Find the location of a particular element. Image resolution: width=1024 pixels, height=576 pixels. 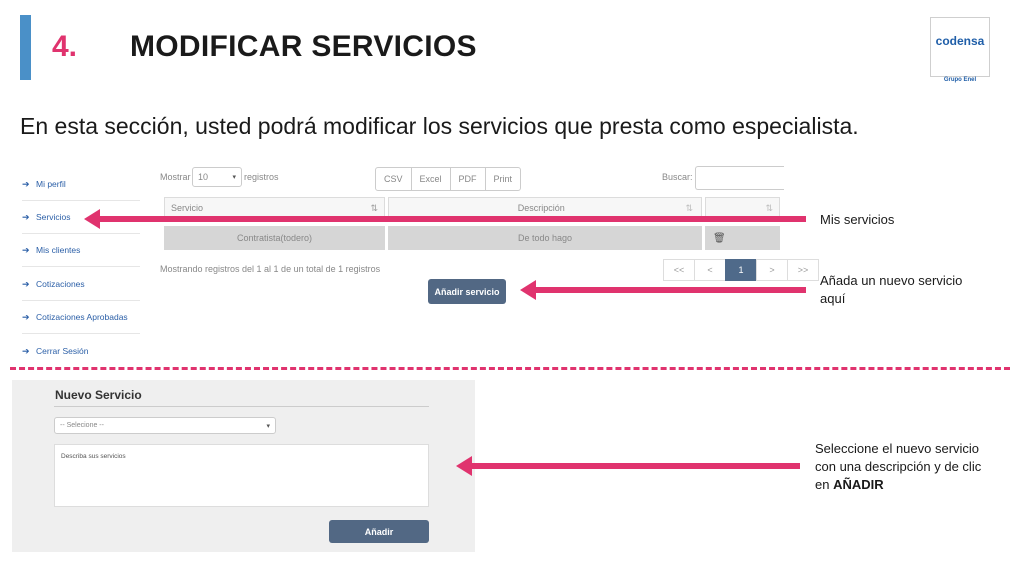

sidebar-item-cotizaciones-aprobadas: ➔ Cotizaciones Aprobadas is located at coordinates (81, 317).